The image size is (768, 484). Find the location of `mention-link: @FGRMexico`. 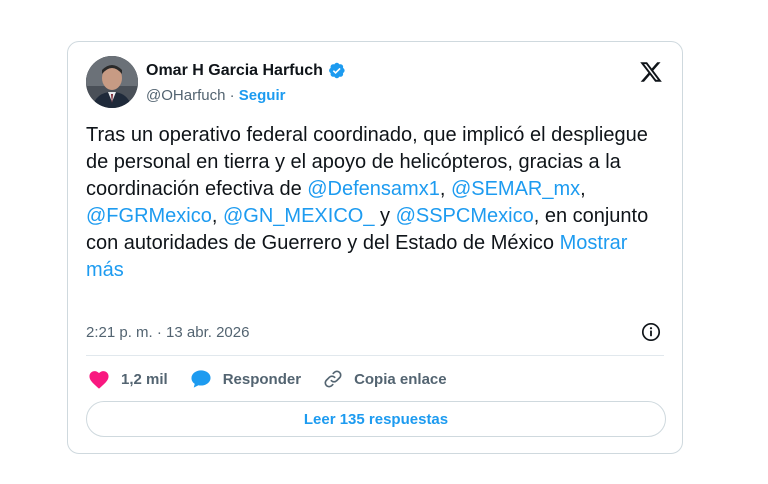

mention-link: @FGRMexico is located at coordinates (149, 216).